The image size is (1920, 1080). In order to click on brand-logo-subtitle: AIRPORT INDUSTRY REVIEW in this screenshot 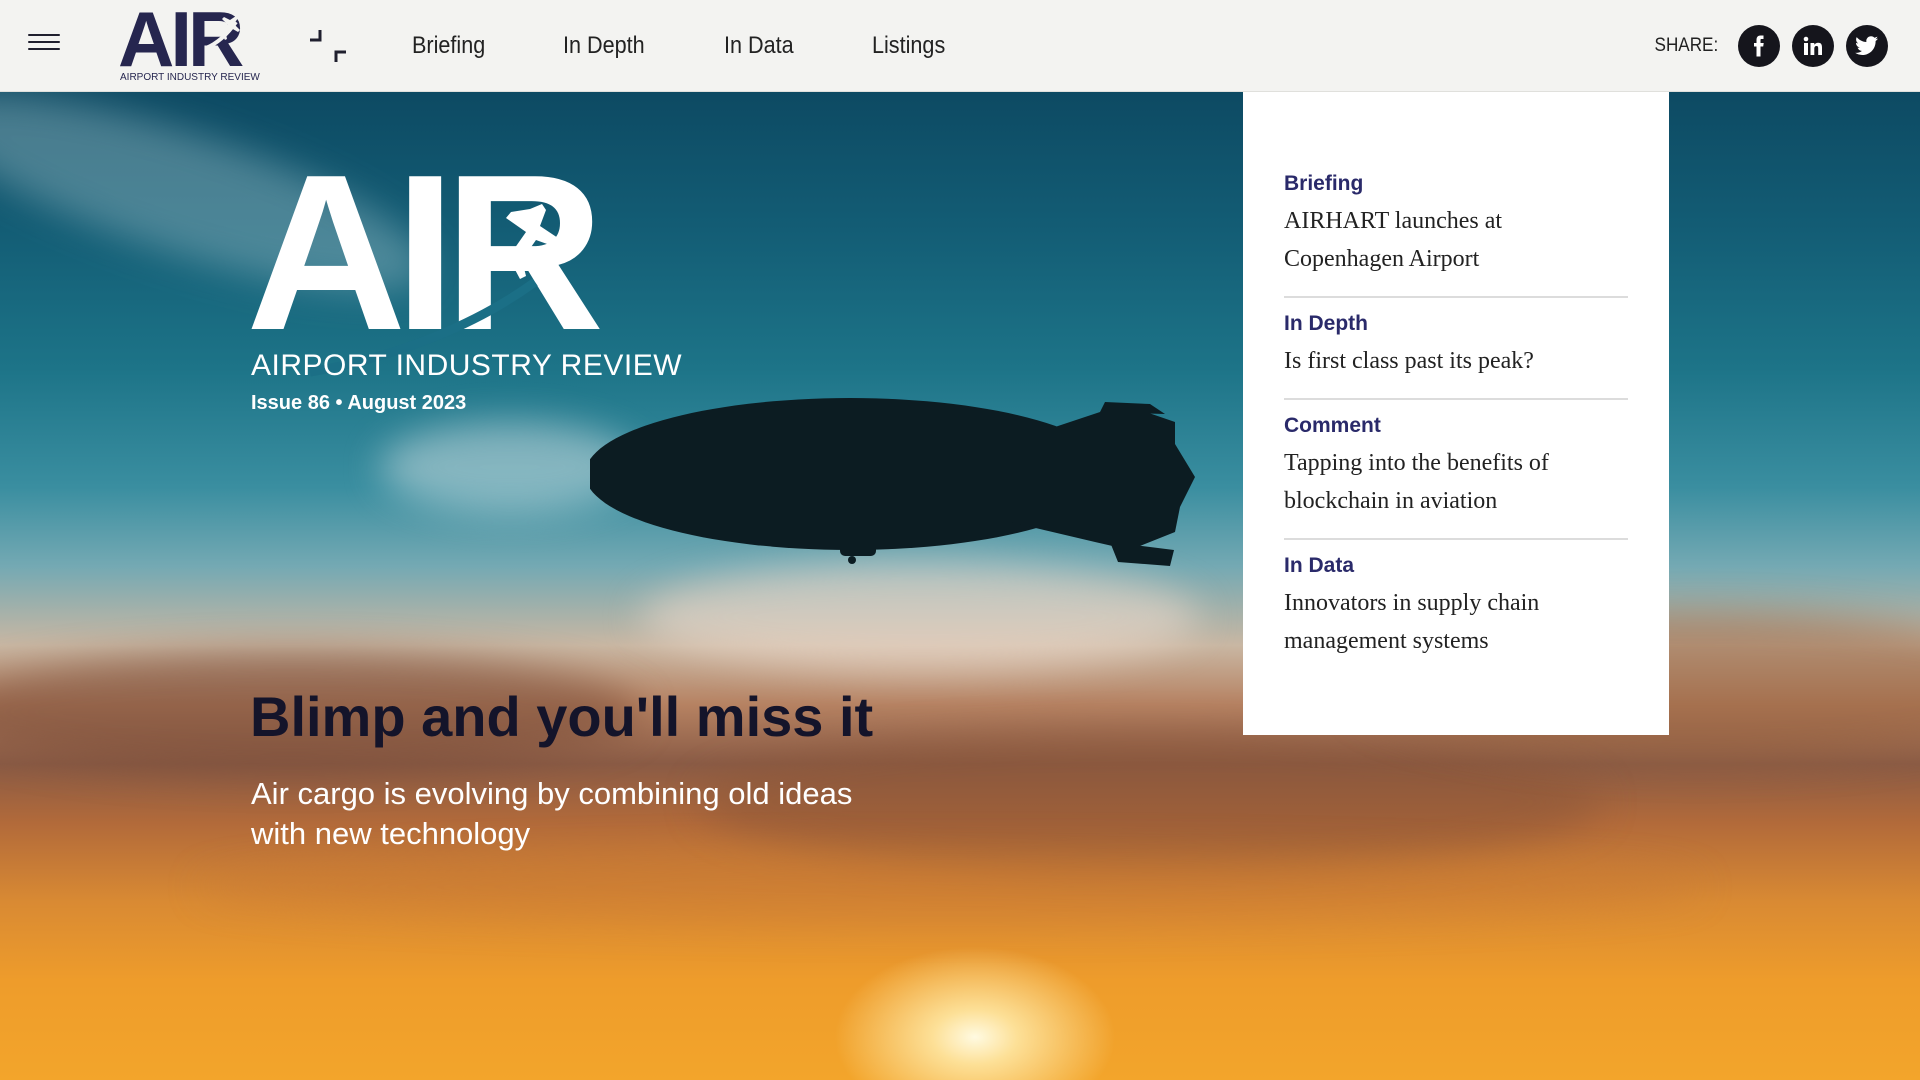, I will do `click(190, 77)`.